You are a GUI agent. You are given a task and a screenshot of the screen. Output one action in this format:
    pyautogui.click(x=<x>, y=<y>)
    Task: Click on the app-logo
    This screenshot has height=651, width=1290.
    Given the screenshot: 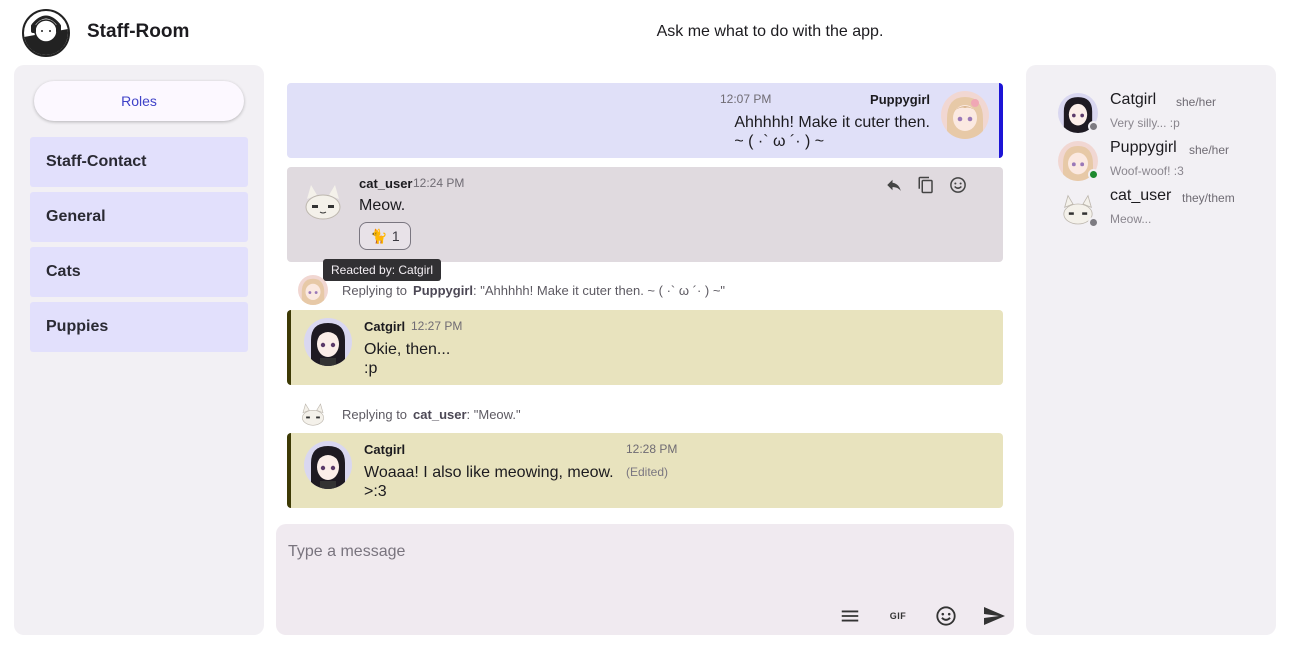 What is the action you would take?
    pyautogui.click(x=46, y=33)
    